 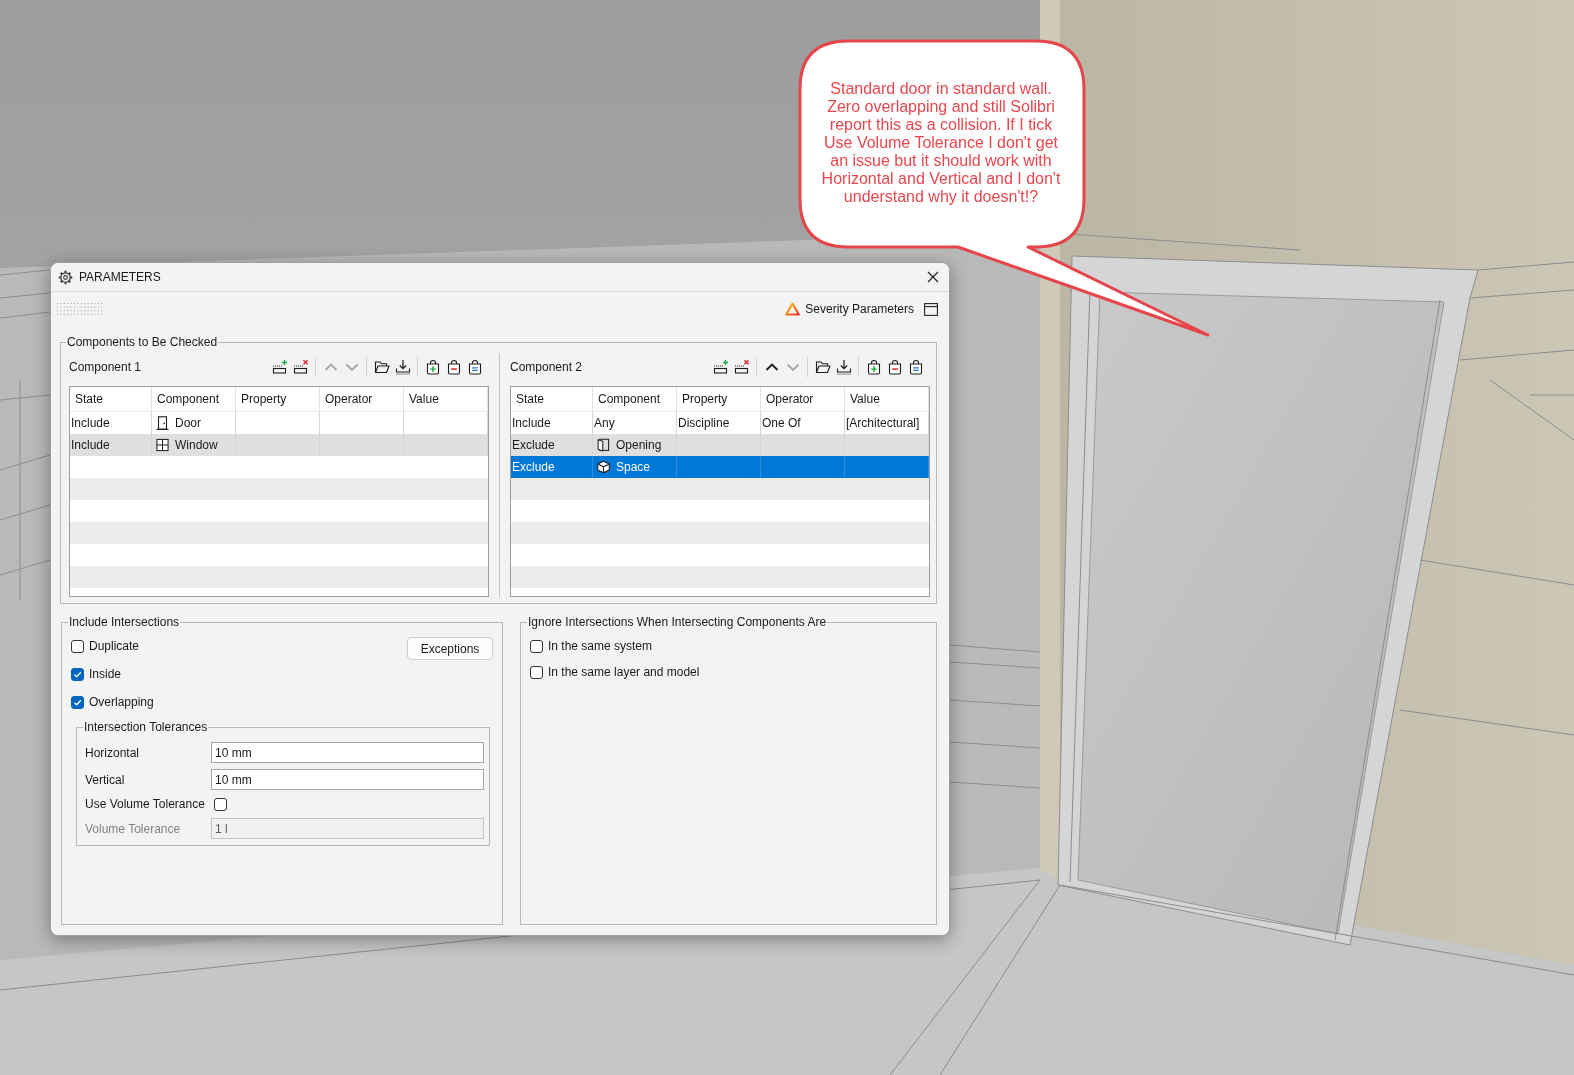 What do you see at coordinates (188, 423) in the screenshot?
I see `table-cell: Door` at bounding box center [188, 423].